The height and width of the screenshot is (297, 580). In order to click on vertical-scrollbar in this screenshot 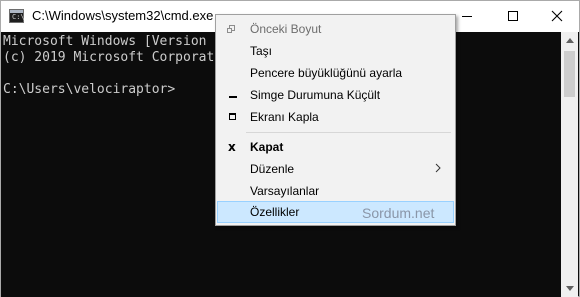, I will do `click(569, 164)`.